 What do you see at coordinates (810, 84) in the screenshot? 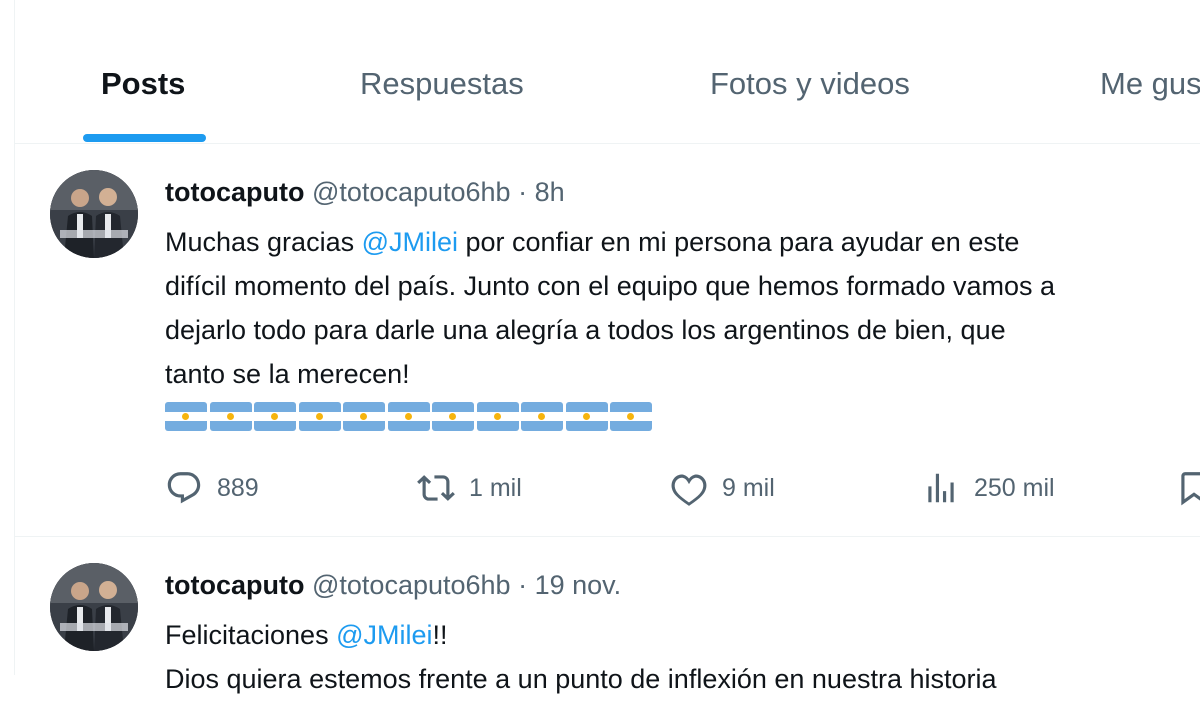
I see `tab-fotos-y-videos: Fotos y videos` at bounding box center [810, 84].